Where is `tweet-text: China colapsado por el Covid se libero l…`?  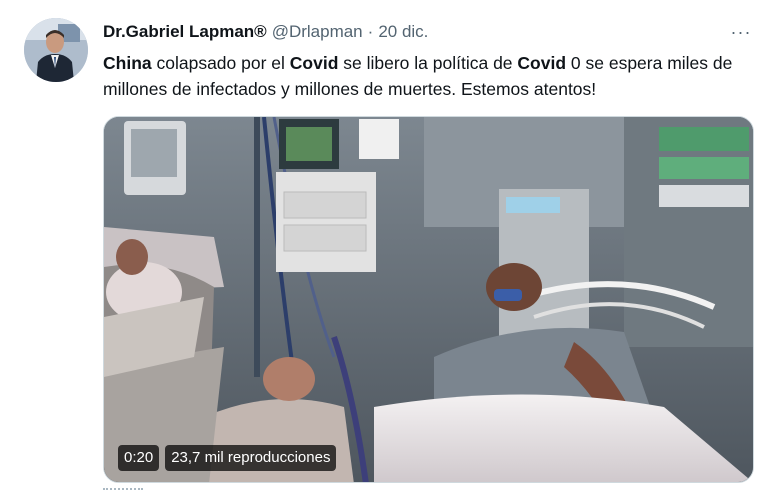
tweet-text: China colapsado por el Covid se libero l… is located at coordinates (428, 76).